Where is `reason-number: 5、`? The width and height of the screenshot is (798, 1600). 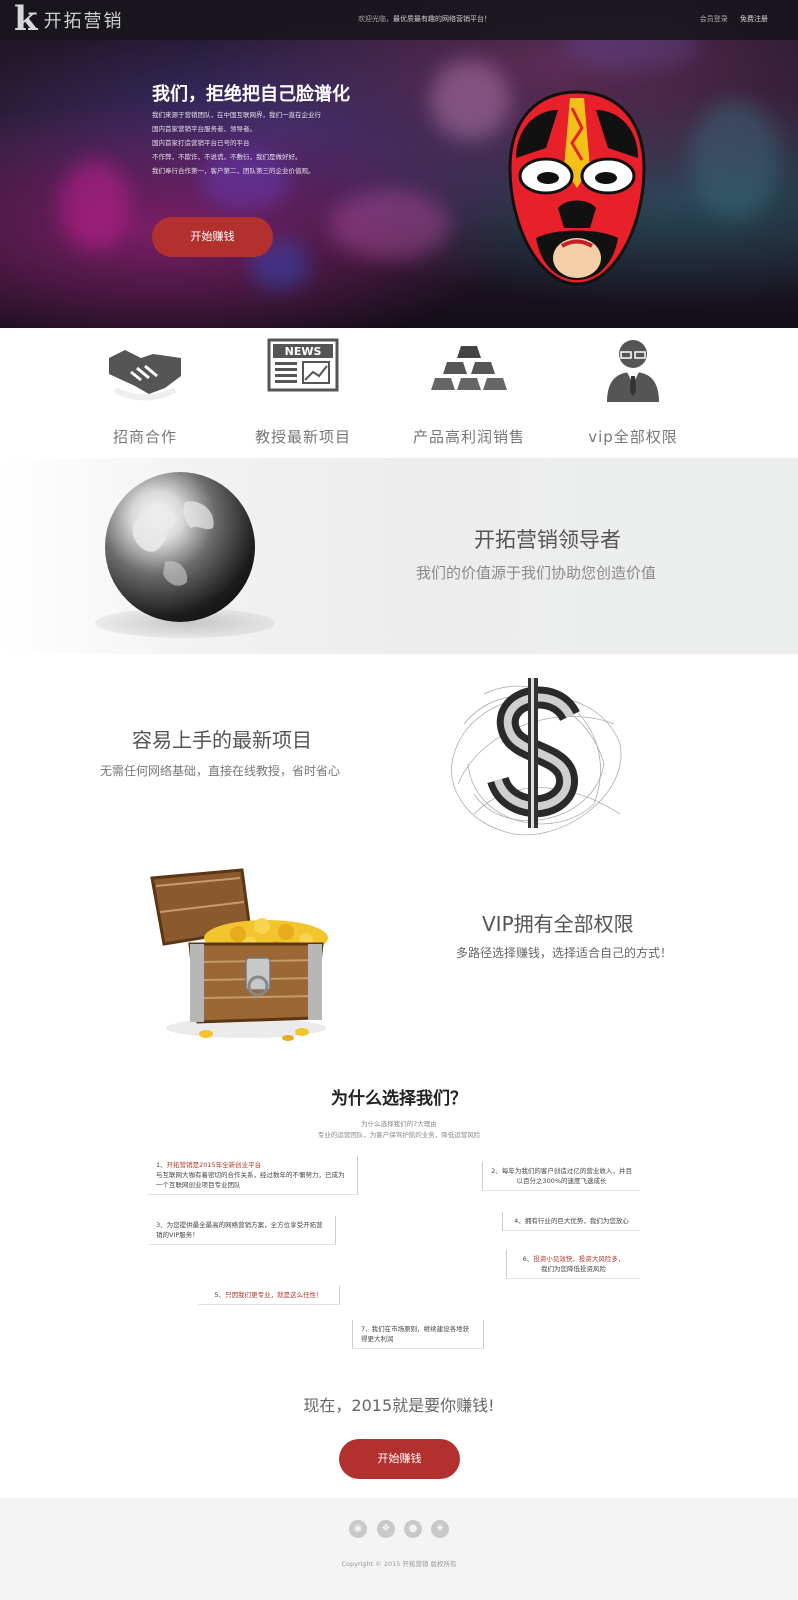 reason-number: 5、 is located at coordinates (220, 1295).